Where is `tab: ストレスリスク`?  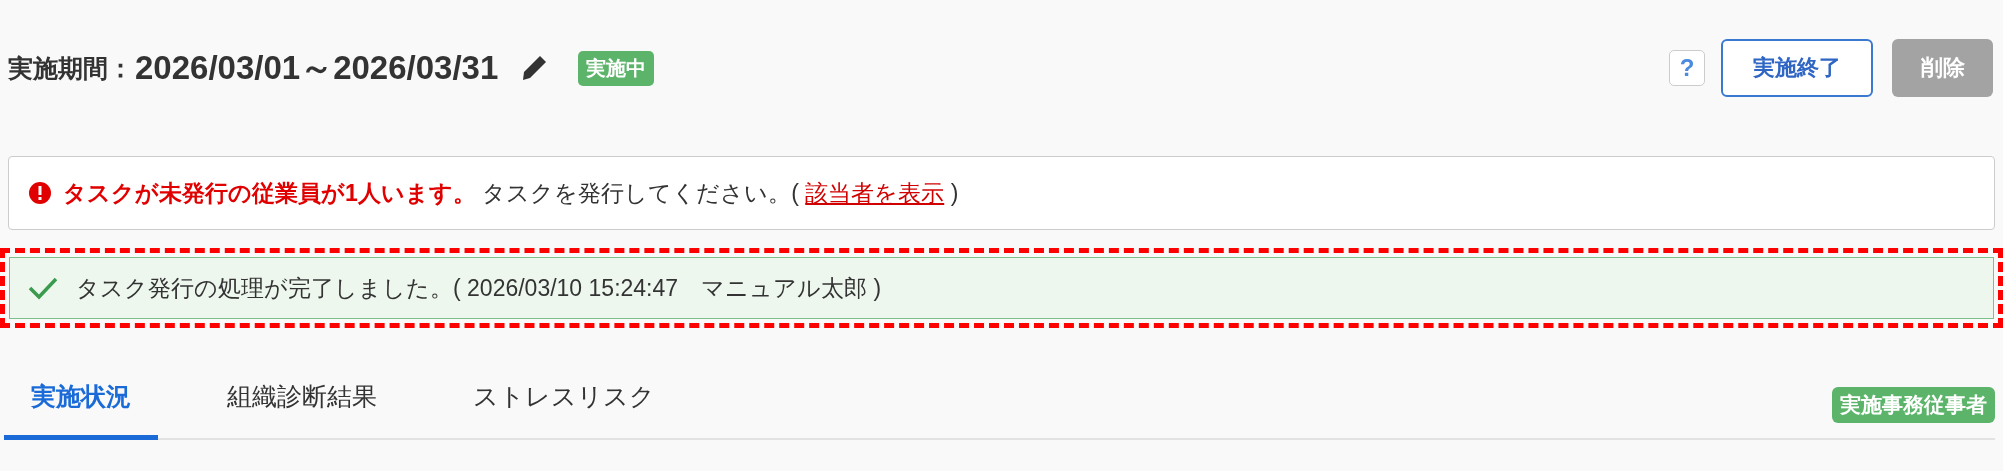
tab: ストレスリスク is located at coordinates (564, 410).